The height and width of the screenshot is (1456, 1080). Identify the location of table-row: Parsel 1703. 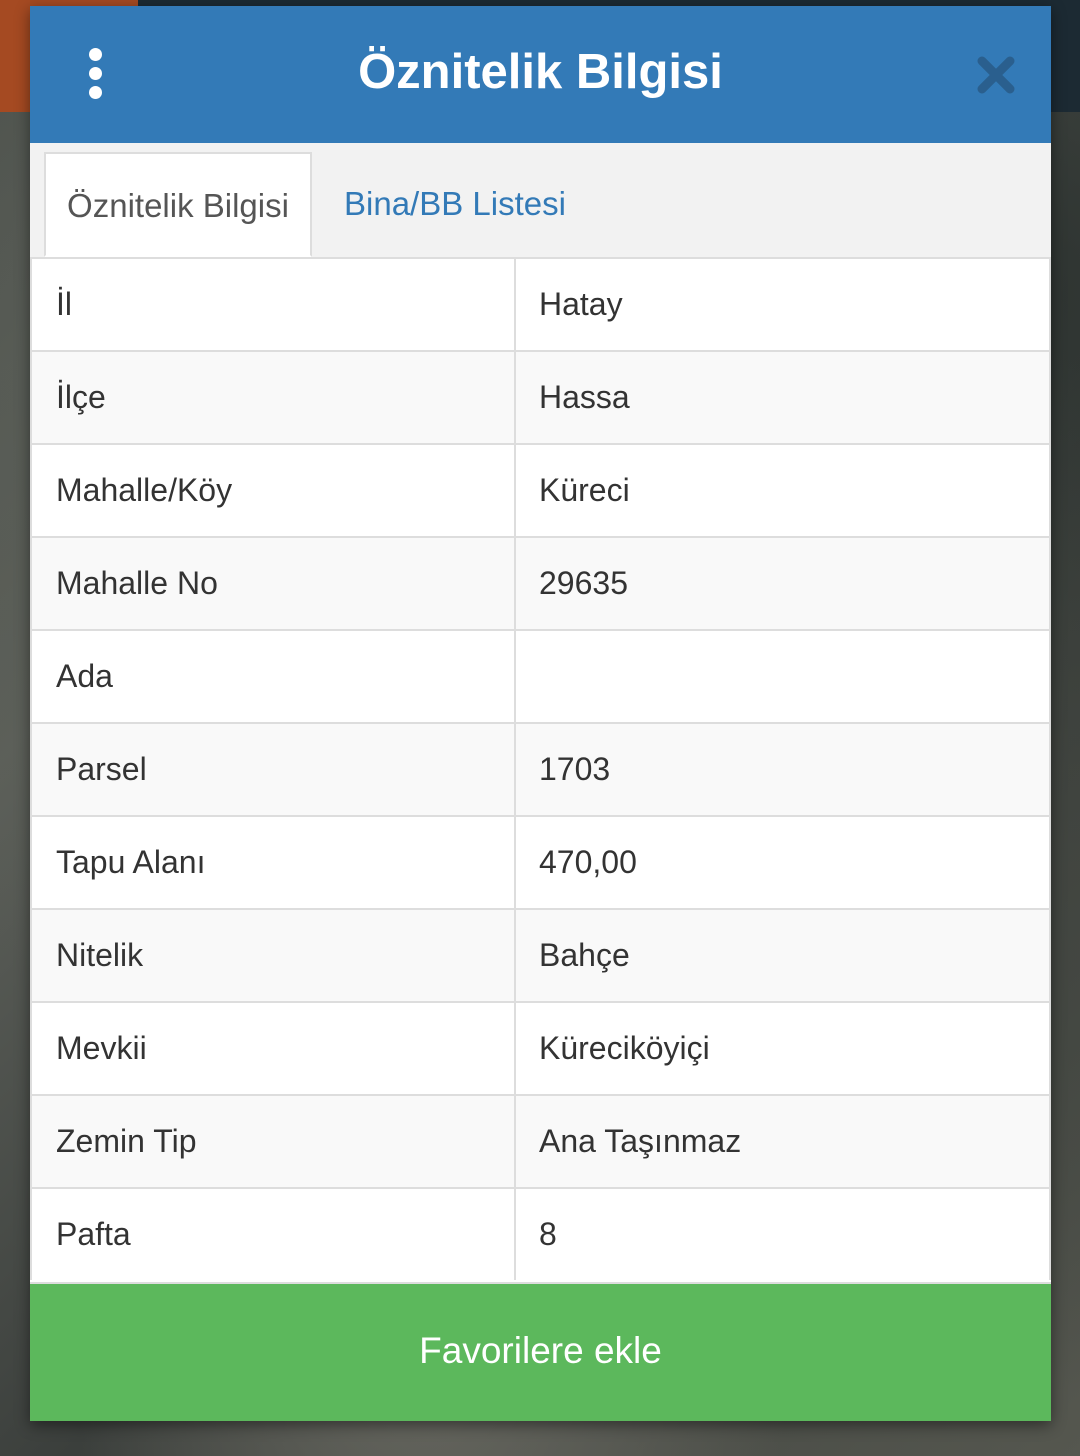
(540, 768).